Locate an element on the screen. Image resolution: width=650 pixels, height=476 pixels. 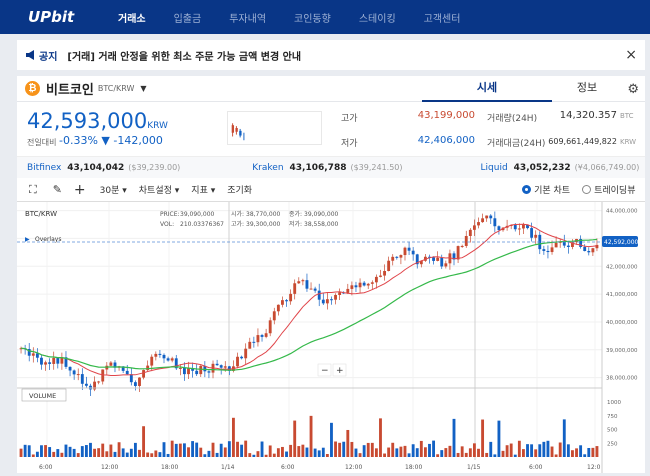
info-low-label: 저가: is located at coordinates (295, 224).